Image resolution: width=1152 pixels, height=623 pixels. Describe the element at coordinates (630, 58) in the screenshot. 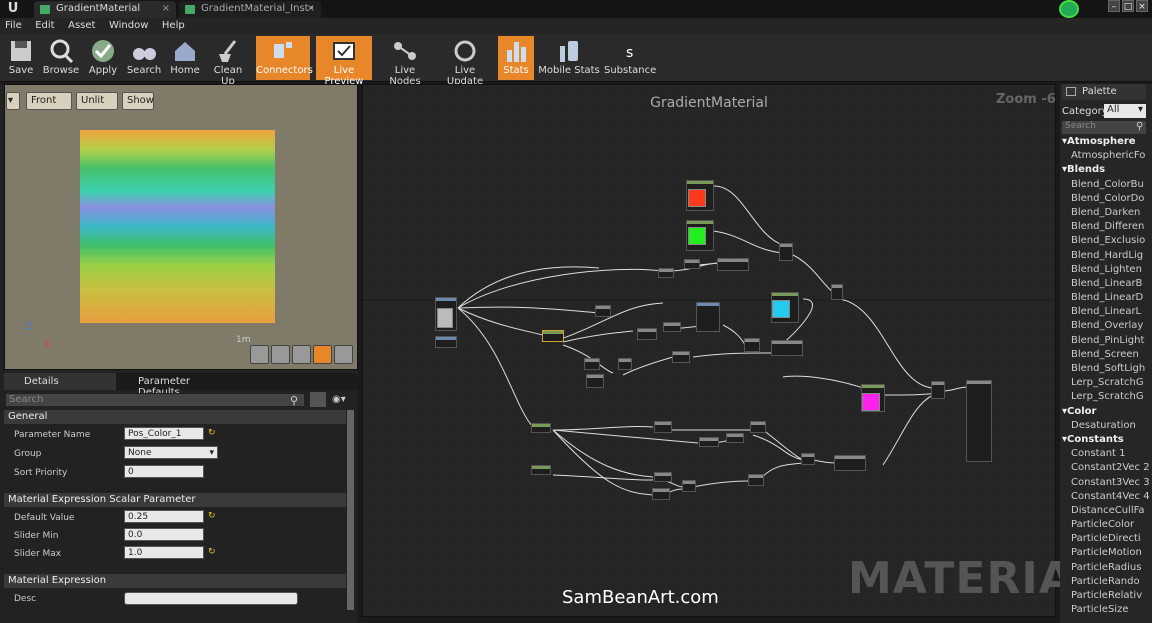

I see `substance-button: s Substance` at that location.